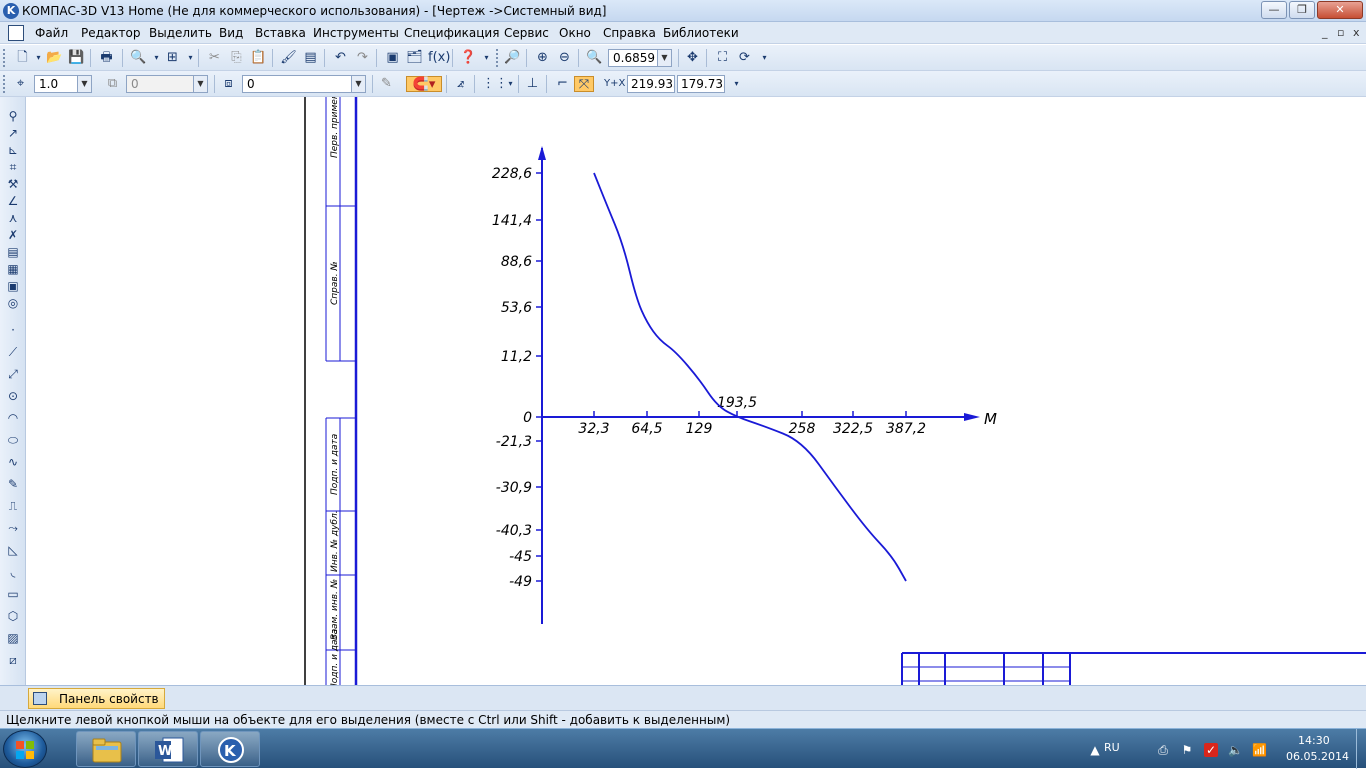 The height and width of the screenshot is (769, 1366). Describe the element at coordinates (236, 58) in the screenshot. I see `copy-icon: ⎘` at that location.